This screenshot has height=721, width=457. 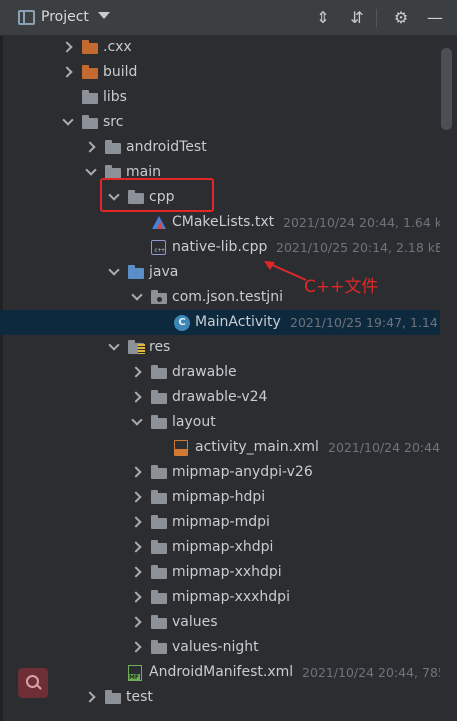 I want to click on tree-item-src: src, so click(x=220, y=122).